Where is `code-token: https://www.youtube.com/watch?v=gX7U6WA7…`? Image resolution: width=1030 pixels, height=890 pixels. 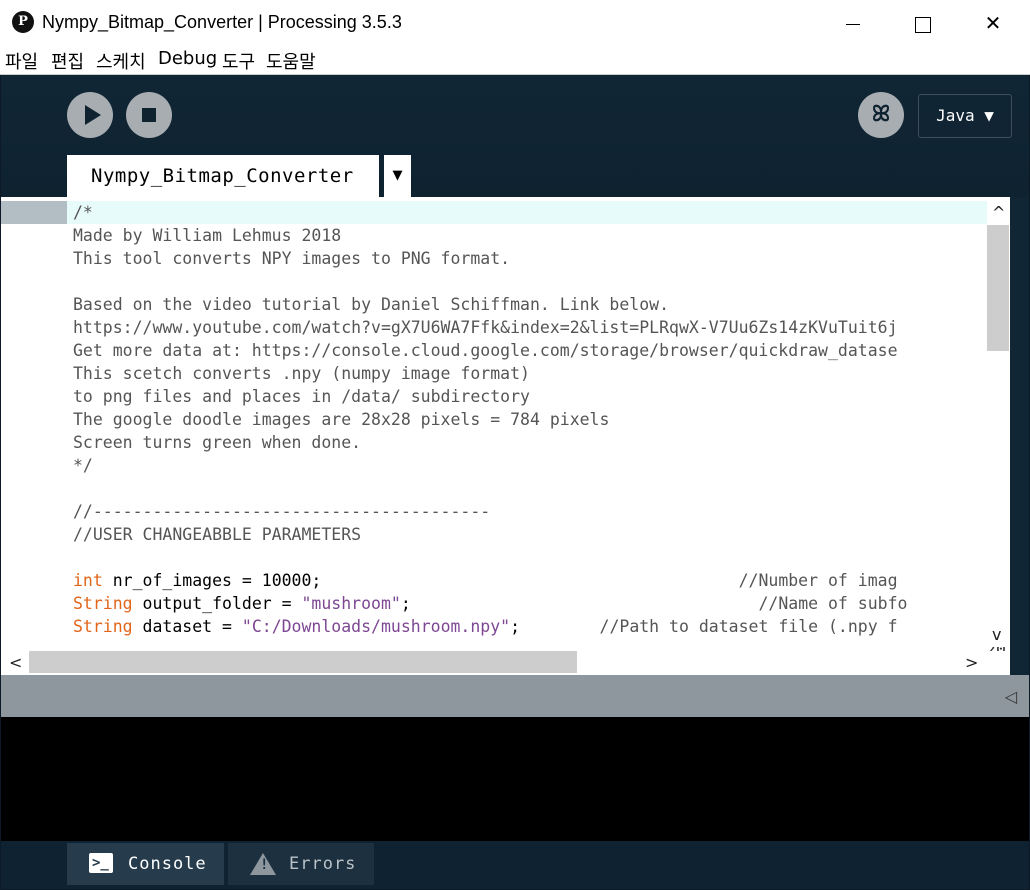
code-token: https://www.youtube.com/watch?v=gX7U6WA7… is located at coordinates (485, 327).